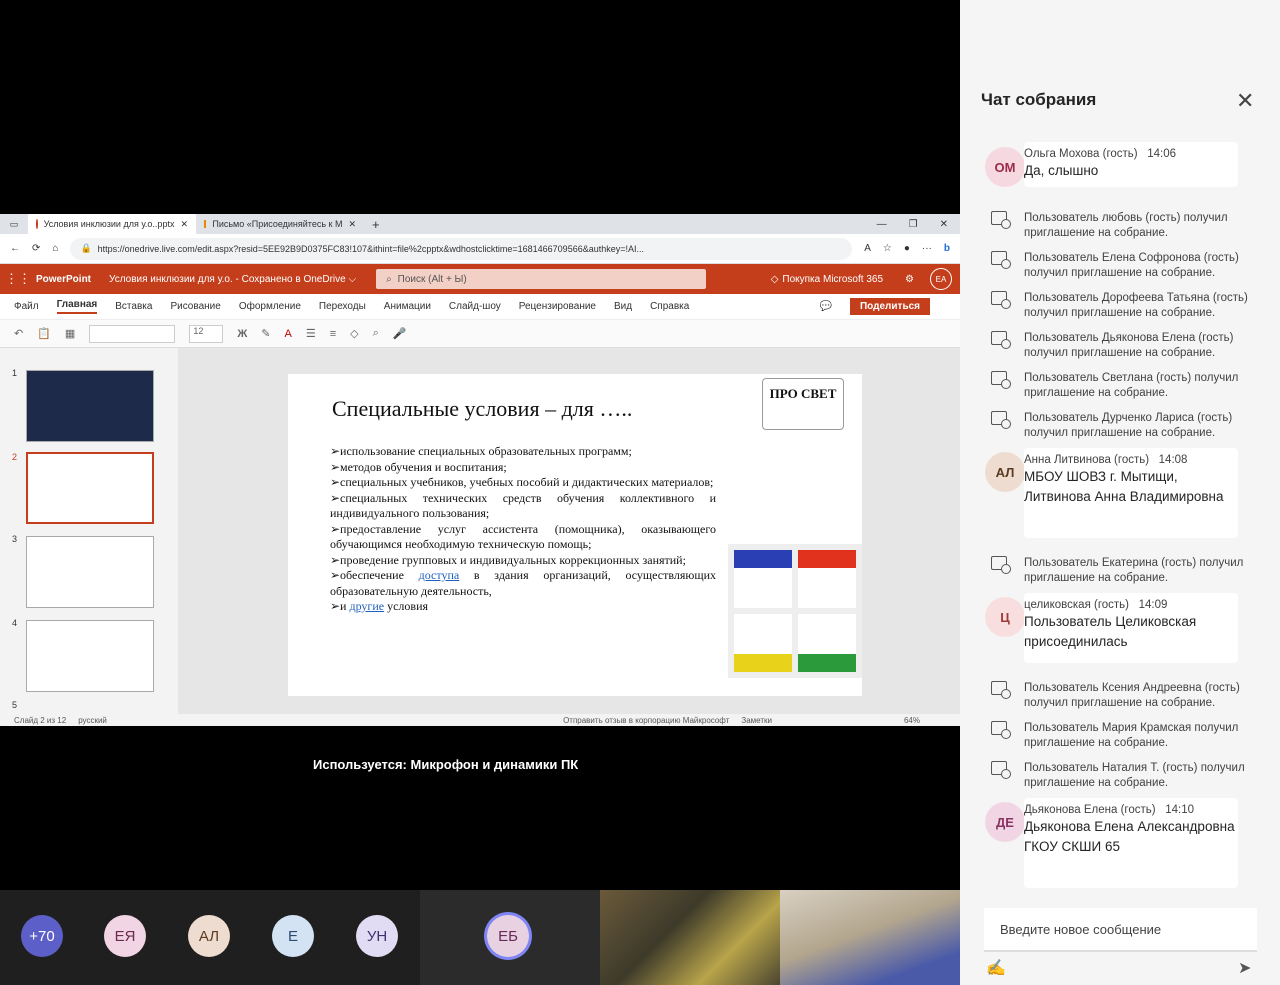  I want to click on participant-avatar: Е, so click(293, 936).